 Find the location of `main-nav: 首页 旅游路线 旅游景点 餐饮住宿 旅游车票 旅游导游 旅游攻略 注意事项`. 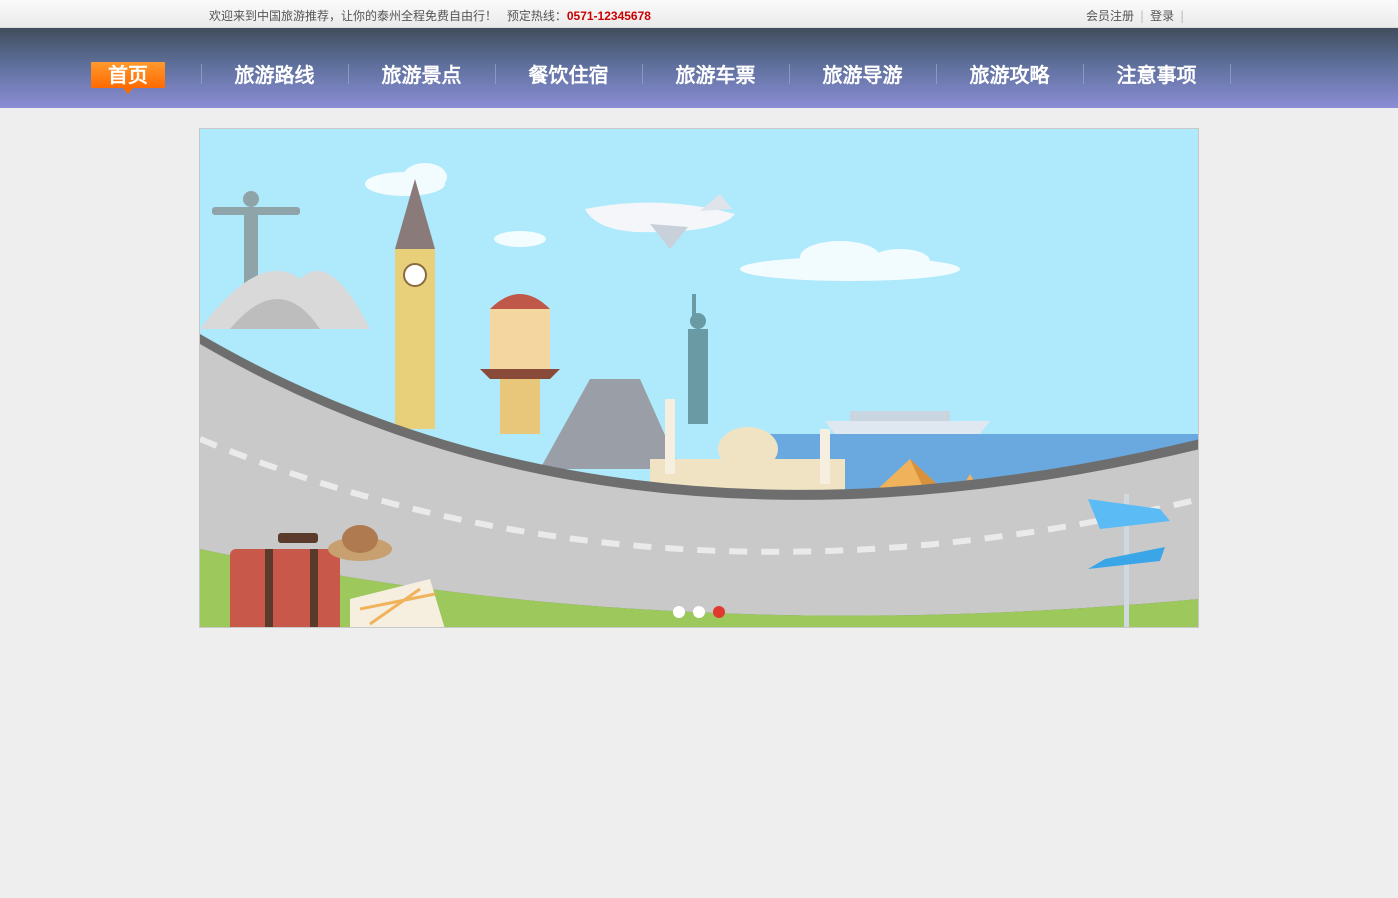

main-nav: 首页 旅游路线 旅游景点 餐饮住宿 旅游车票 旅游导游 旅游攻略 注意事项 is located at coordinates (699, 68).